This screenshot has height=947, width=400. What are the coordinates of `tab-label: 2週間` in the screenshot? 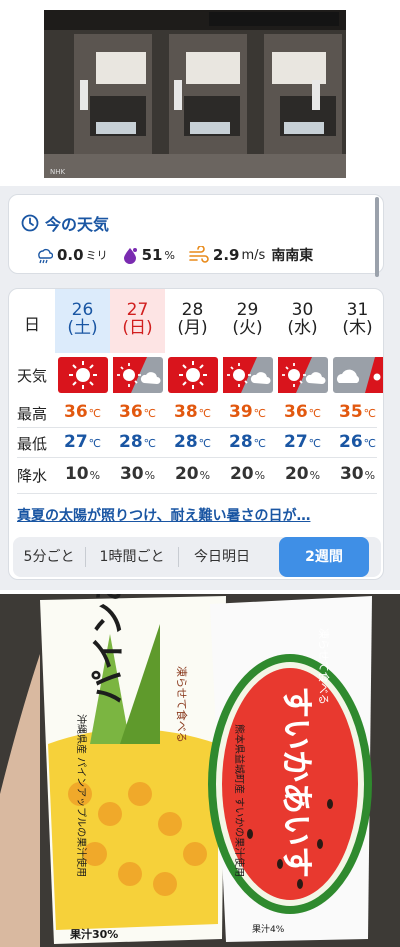 It's located at (324, 557).